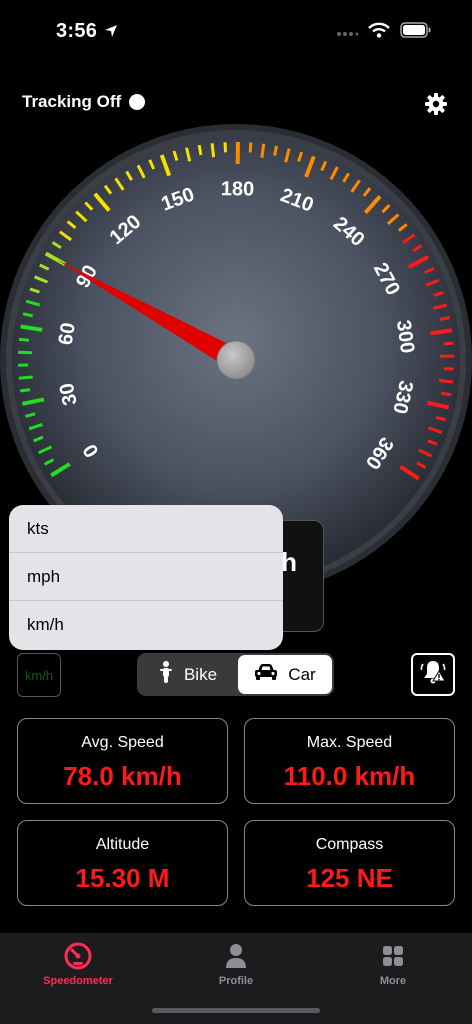 This screenshot has width=472, height=1024. Describe the element at coordinates (78, 981) in the screenshot. I see `tab-speedometer-label: Speedometer` at that location.